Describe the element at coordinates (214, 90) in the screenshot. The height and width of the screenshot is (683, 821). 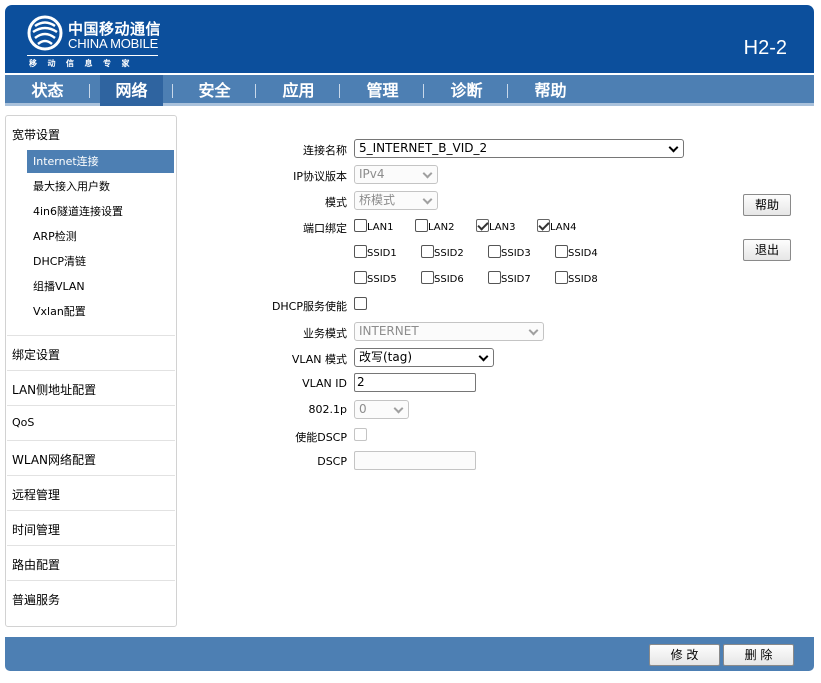
I see `nav-tab-security: 安全` at that location.